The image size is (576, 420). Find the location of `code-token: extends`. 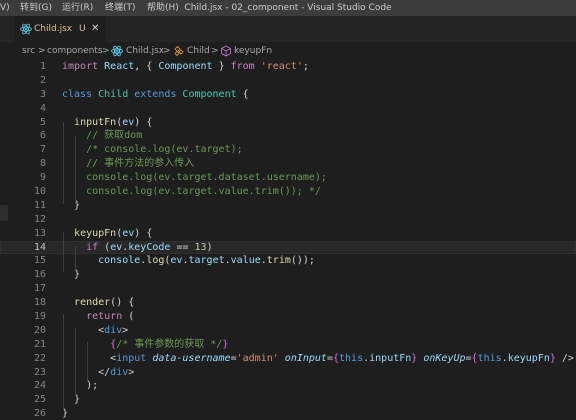

code-token: extends is located at coordinates (158, 94).